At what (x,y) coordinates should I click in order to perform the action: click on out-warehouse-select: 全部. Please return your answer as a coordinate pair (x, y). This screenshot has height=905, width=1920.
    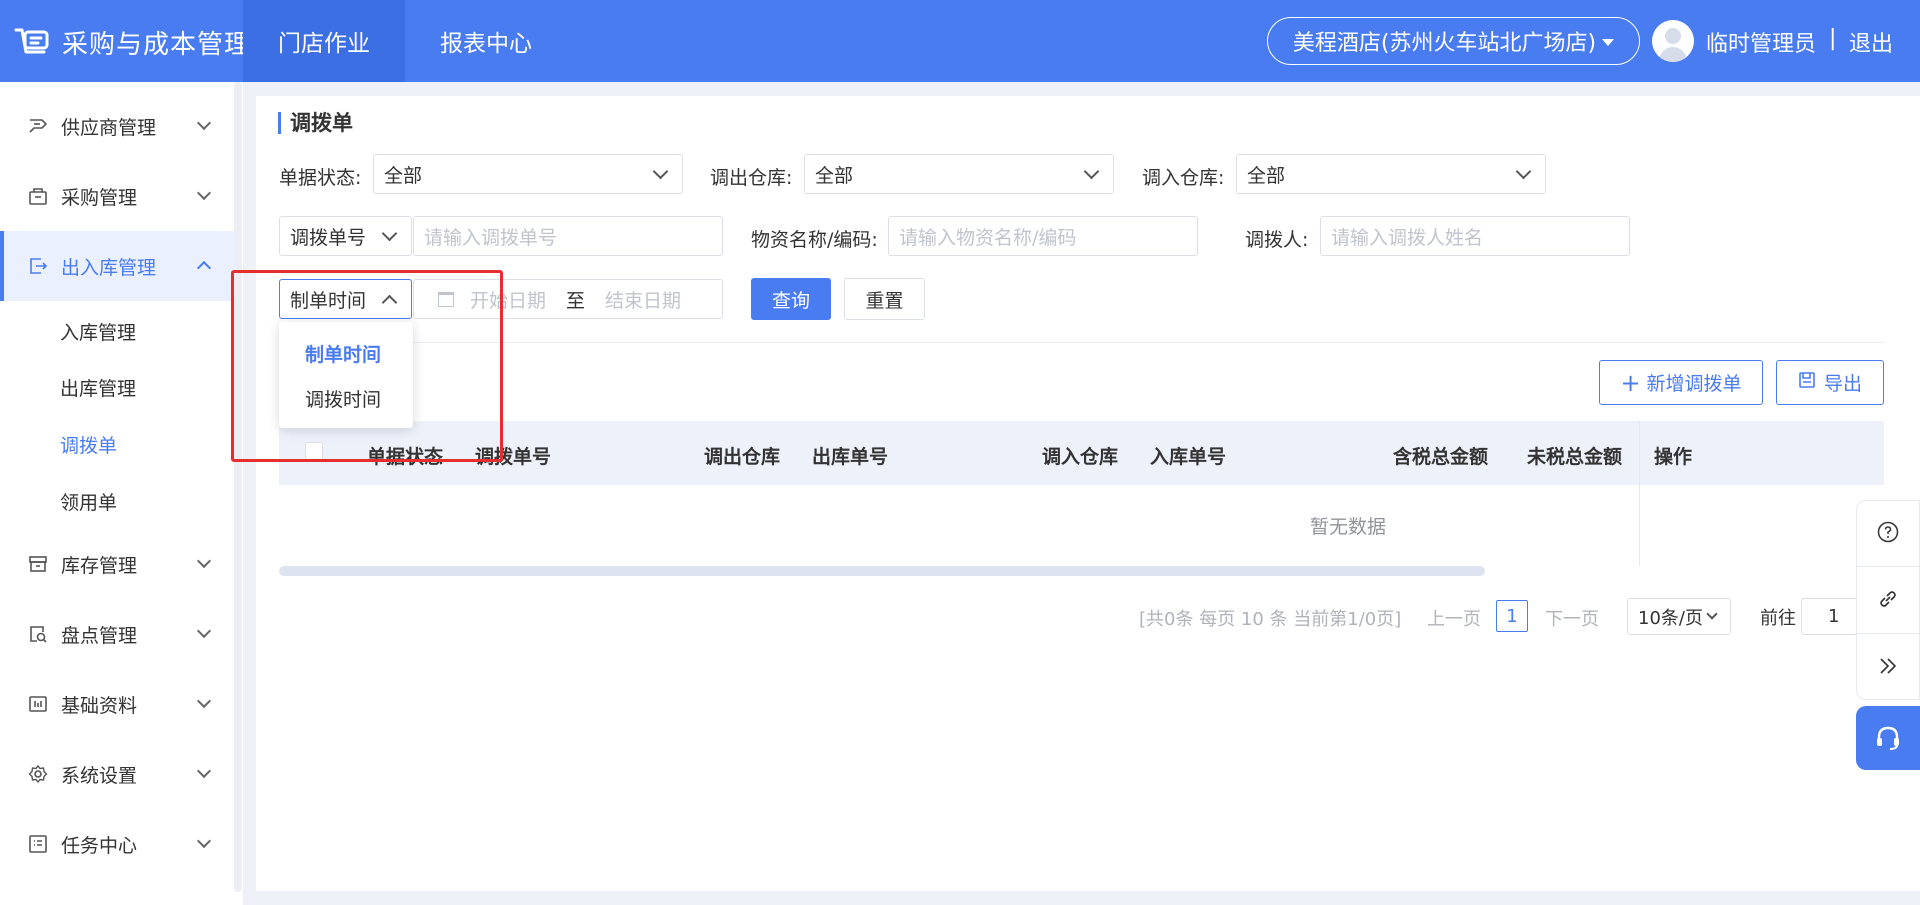
    Looking at the image, I should click on (959, 174).